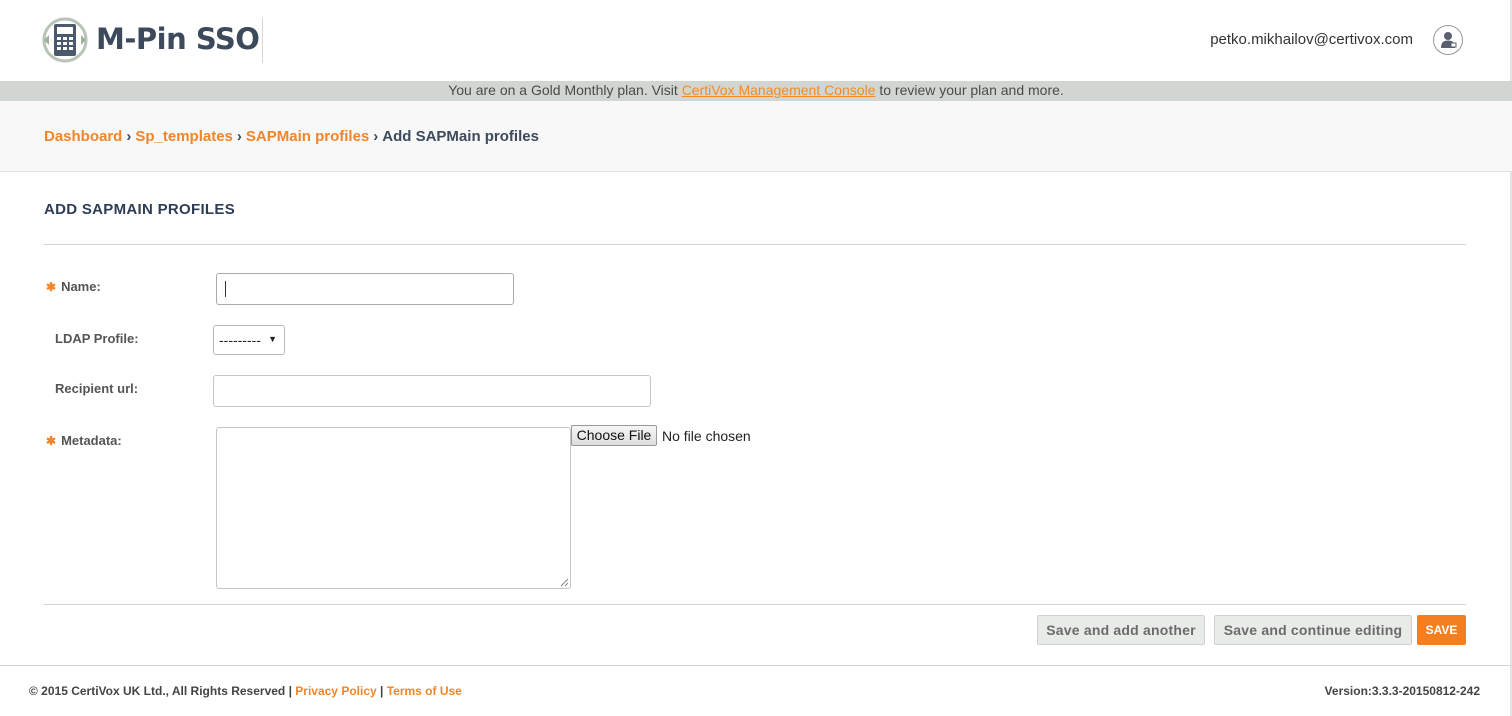  I want to click on breadcrumb-current: Add SAPMain profiles, so click(460, 136).